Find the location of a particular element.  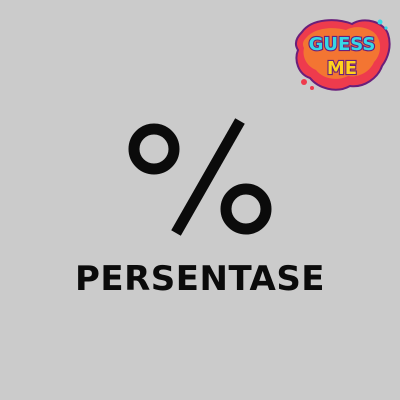

guess-me-logo: GUESS ME is located at coordinates (342, 54).